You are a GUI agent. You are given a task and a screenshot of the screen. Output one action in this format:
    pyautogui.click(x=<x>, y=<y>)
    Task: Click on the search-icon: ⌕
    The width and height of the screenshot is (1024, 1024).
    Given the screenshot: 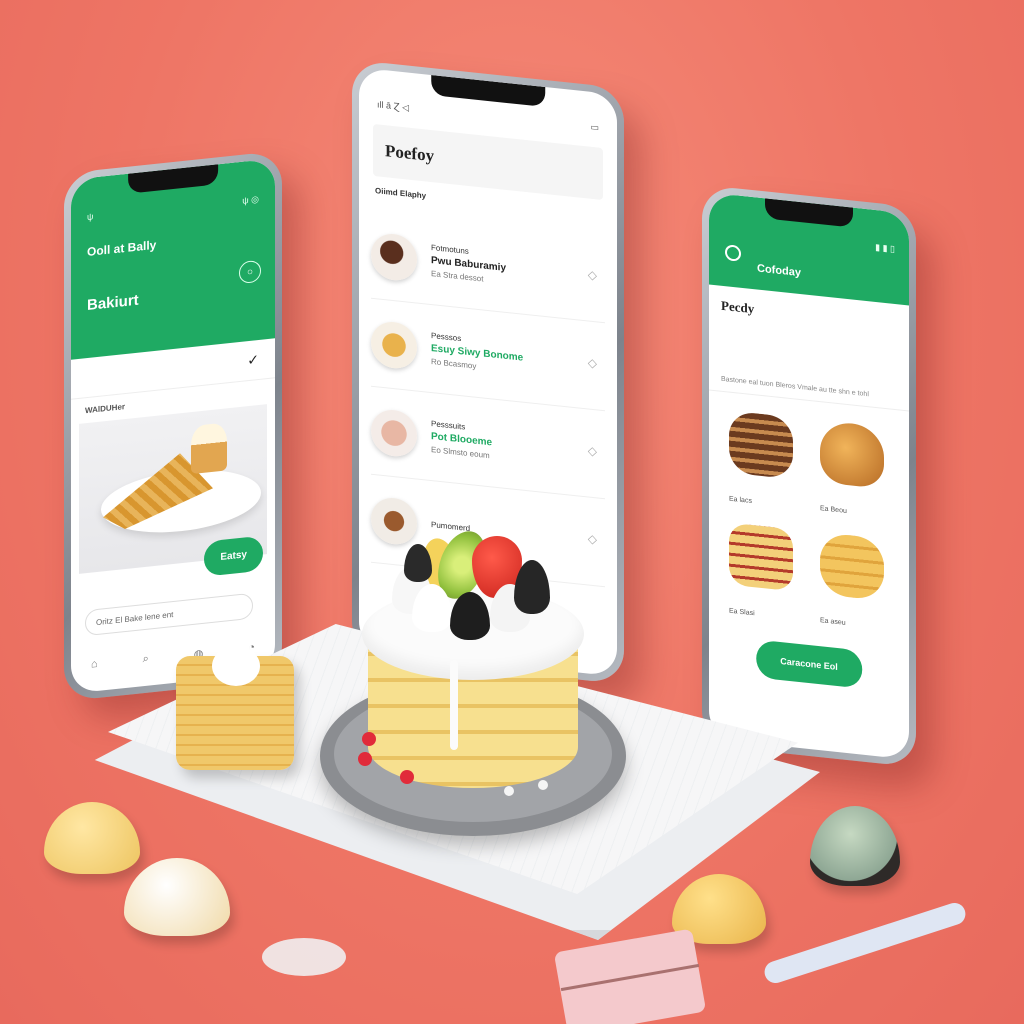 What is the action you would take?
    pyautogui.click(x=146, y=660)
    